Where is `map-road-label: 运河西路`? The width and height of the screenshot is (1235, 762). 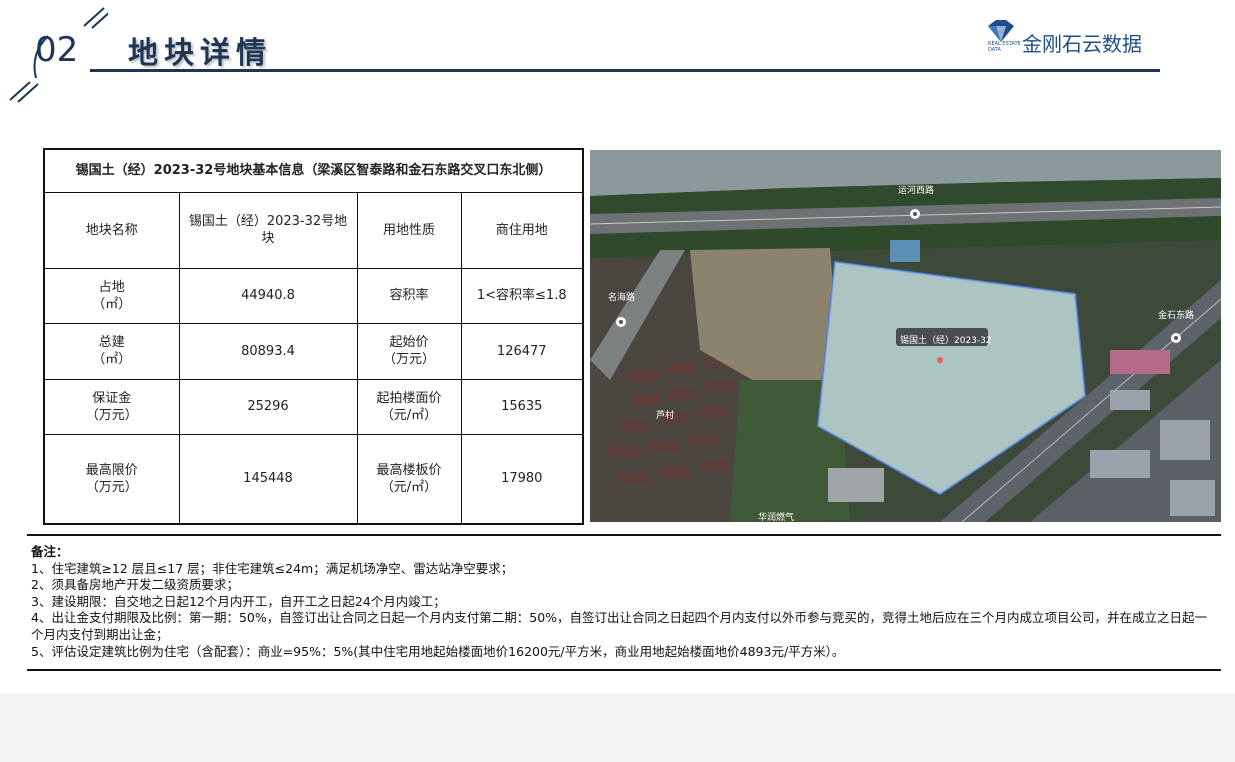 map-road-label: 运河西路 is located at coordinates (916, 191).